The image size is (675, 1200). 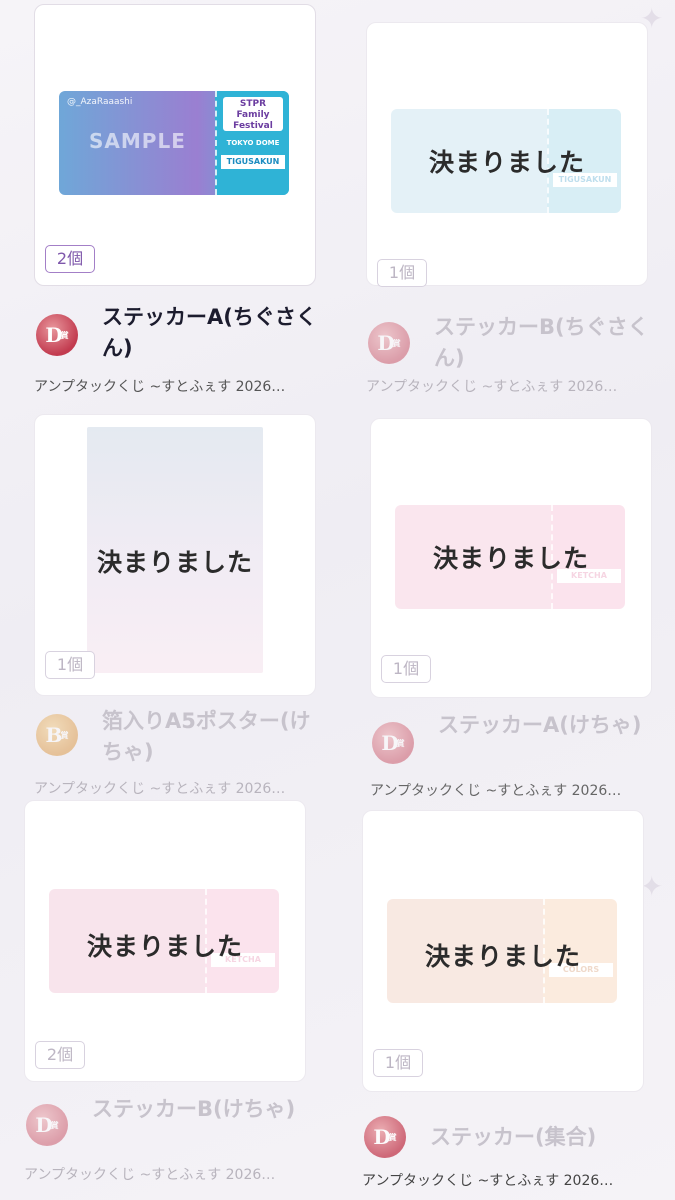 I want to click on prize-image-card: 決まりました 1個, so click(x=175, y=555).